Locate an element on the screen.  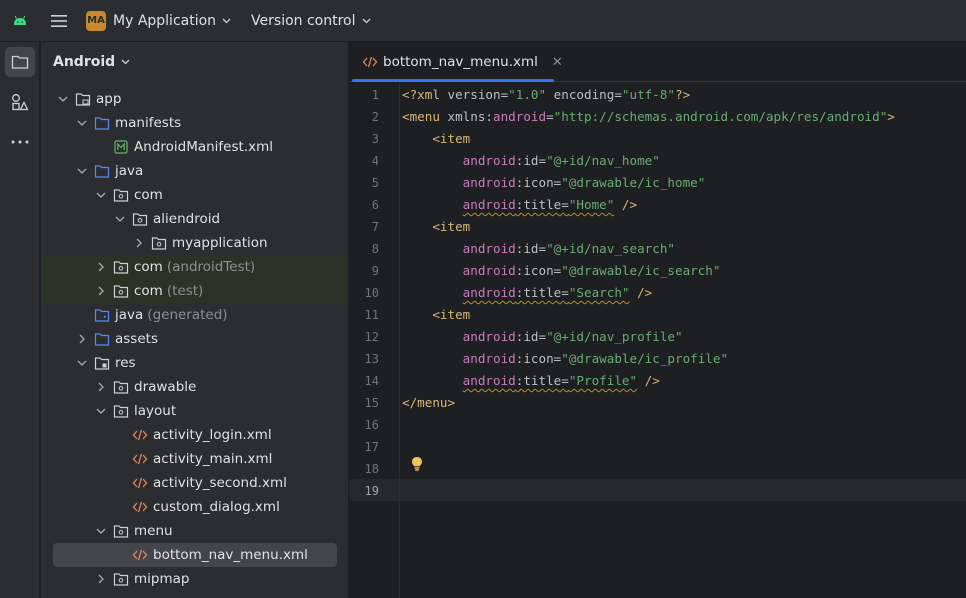
code-token: :title= is located at coordinates (542, 292).